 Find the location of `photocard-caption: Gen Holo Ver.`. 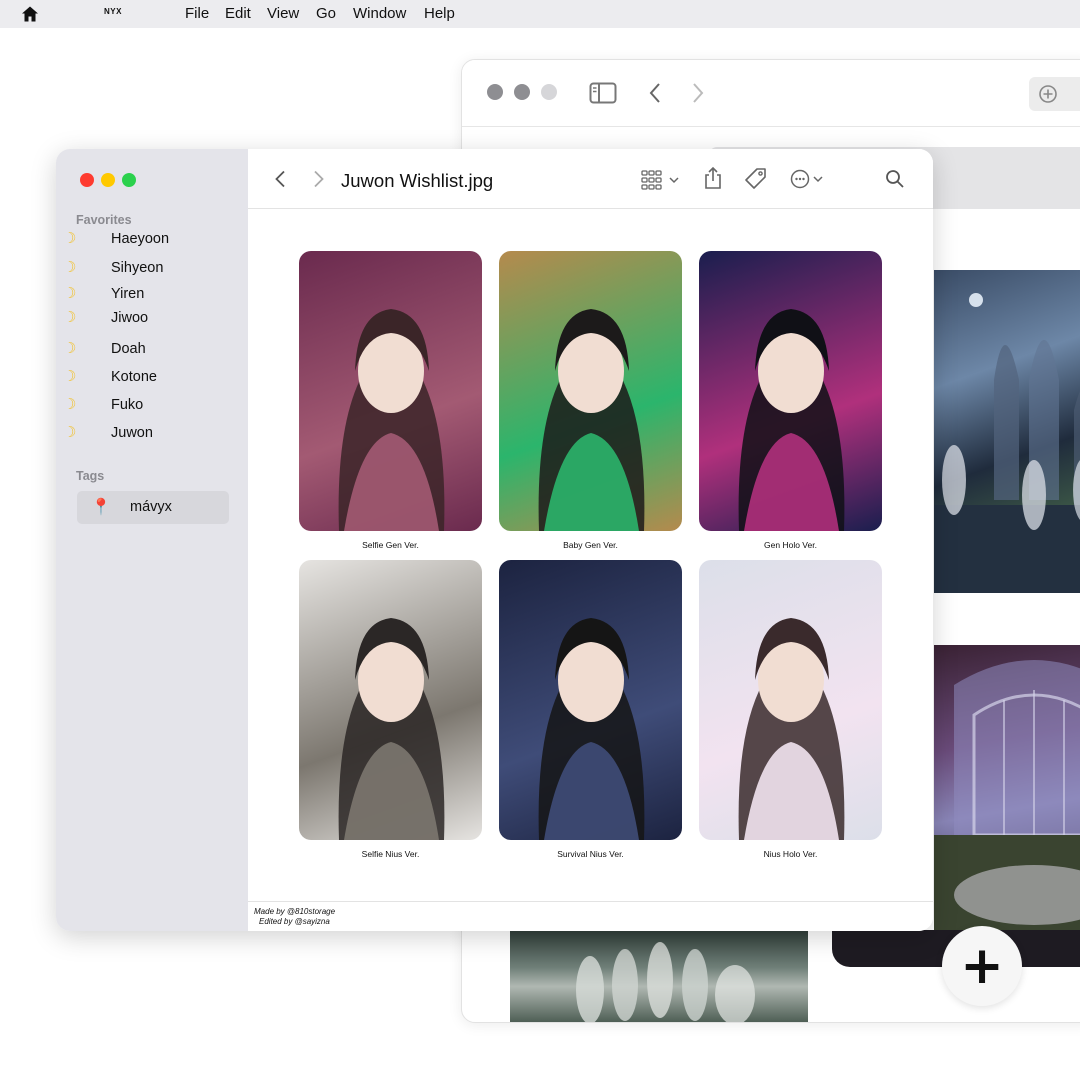

photocard-caption: Gen Holo Ver. is located at coordinates (790, 545).